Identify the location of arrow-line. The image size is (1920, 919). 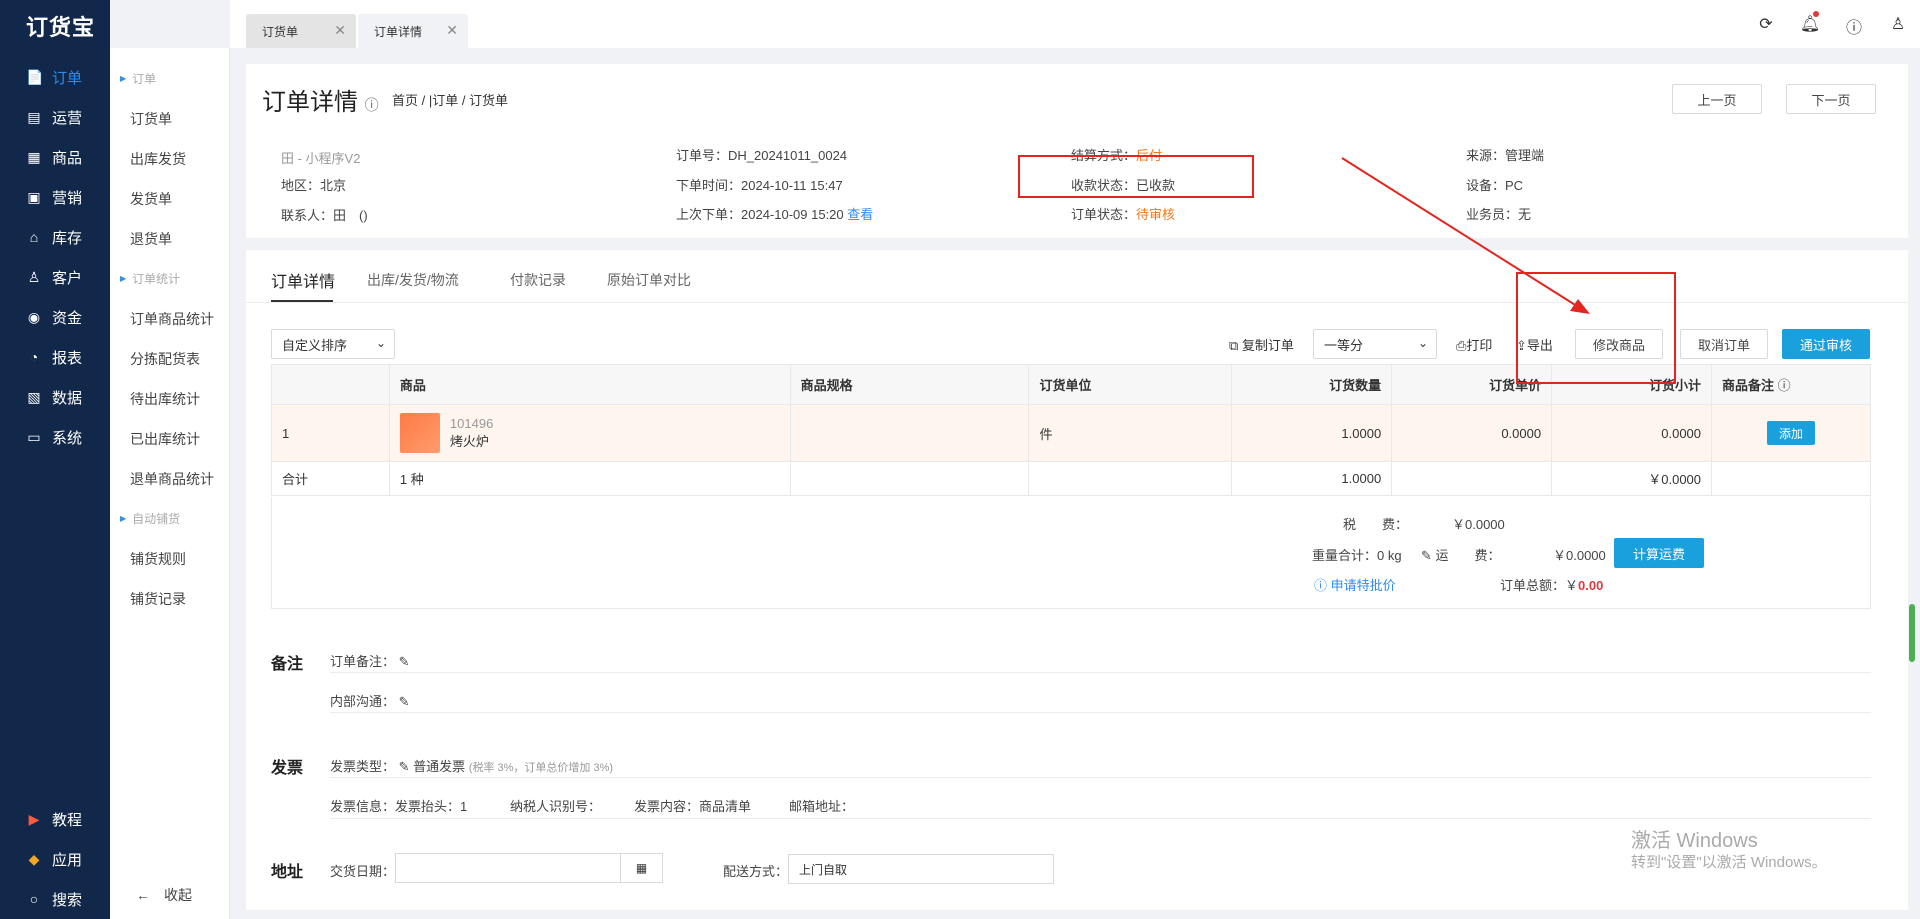
(1461, 233).